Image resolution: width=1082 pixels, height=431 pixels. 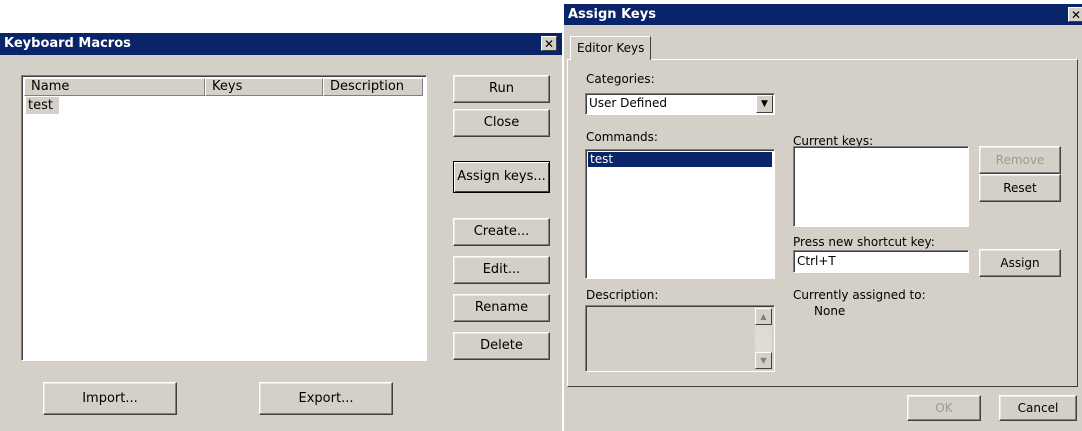 I want to click on description-scrollbar: ▲ ▼, so click(x=763, y=338).